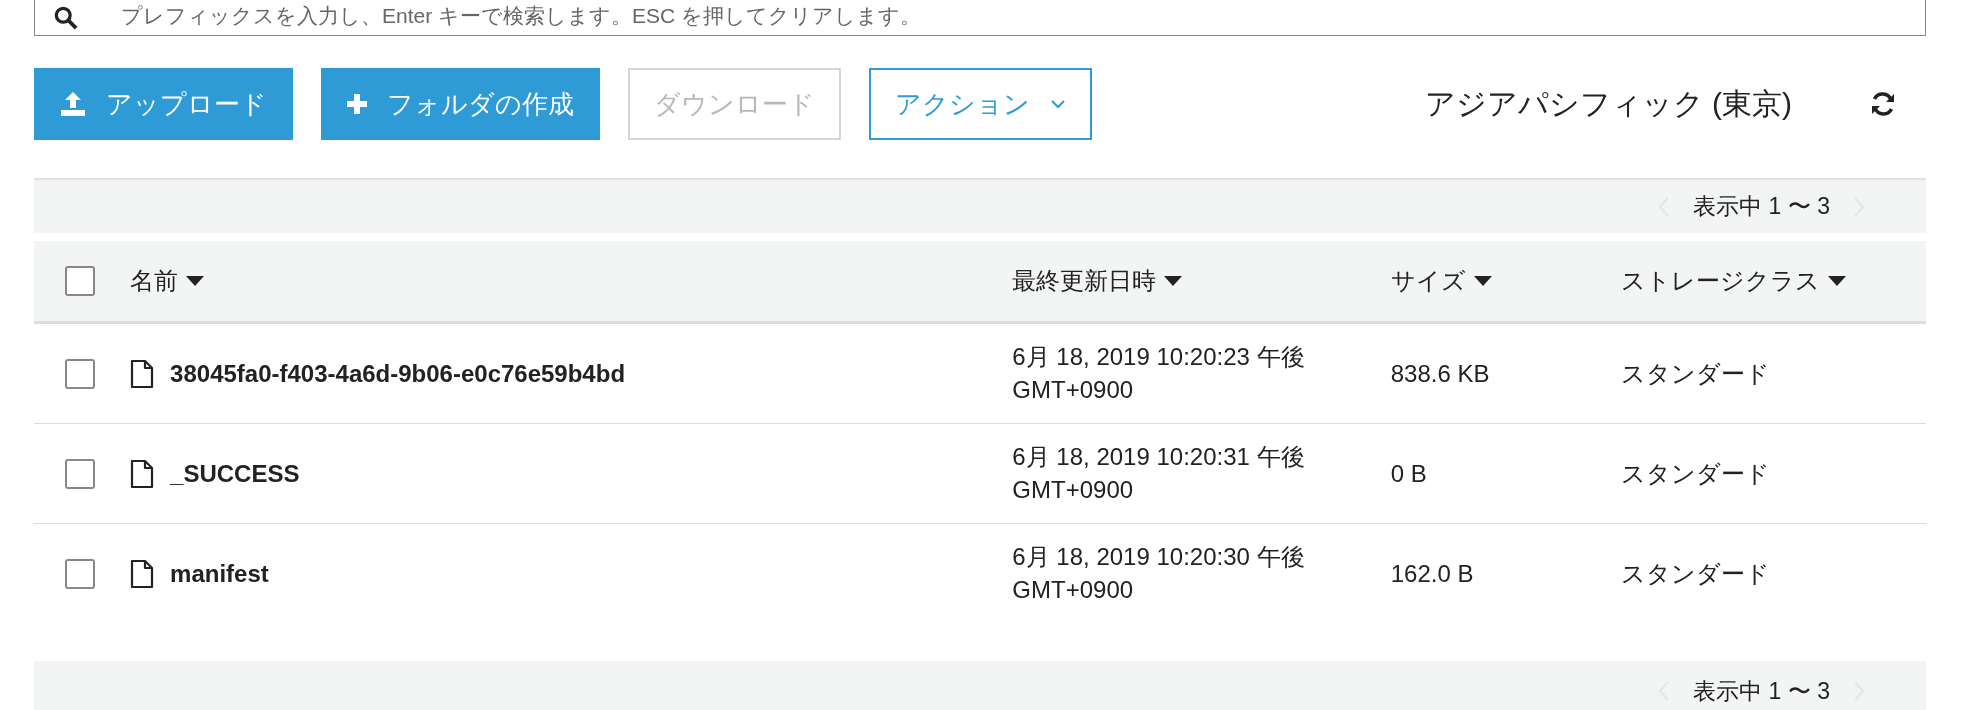 The image size is (1976, 710). What do you see at coordinates (1159, 573) in the screenshot?
I see `modified-date: 6月 18, 2019 10:20:30 午後 GMT+0900` at bounding box center [1159, 573].